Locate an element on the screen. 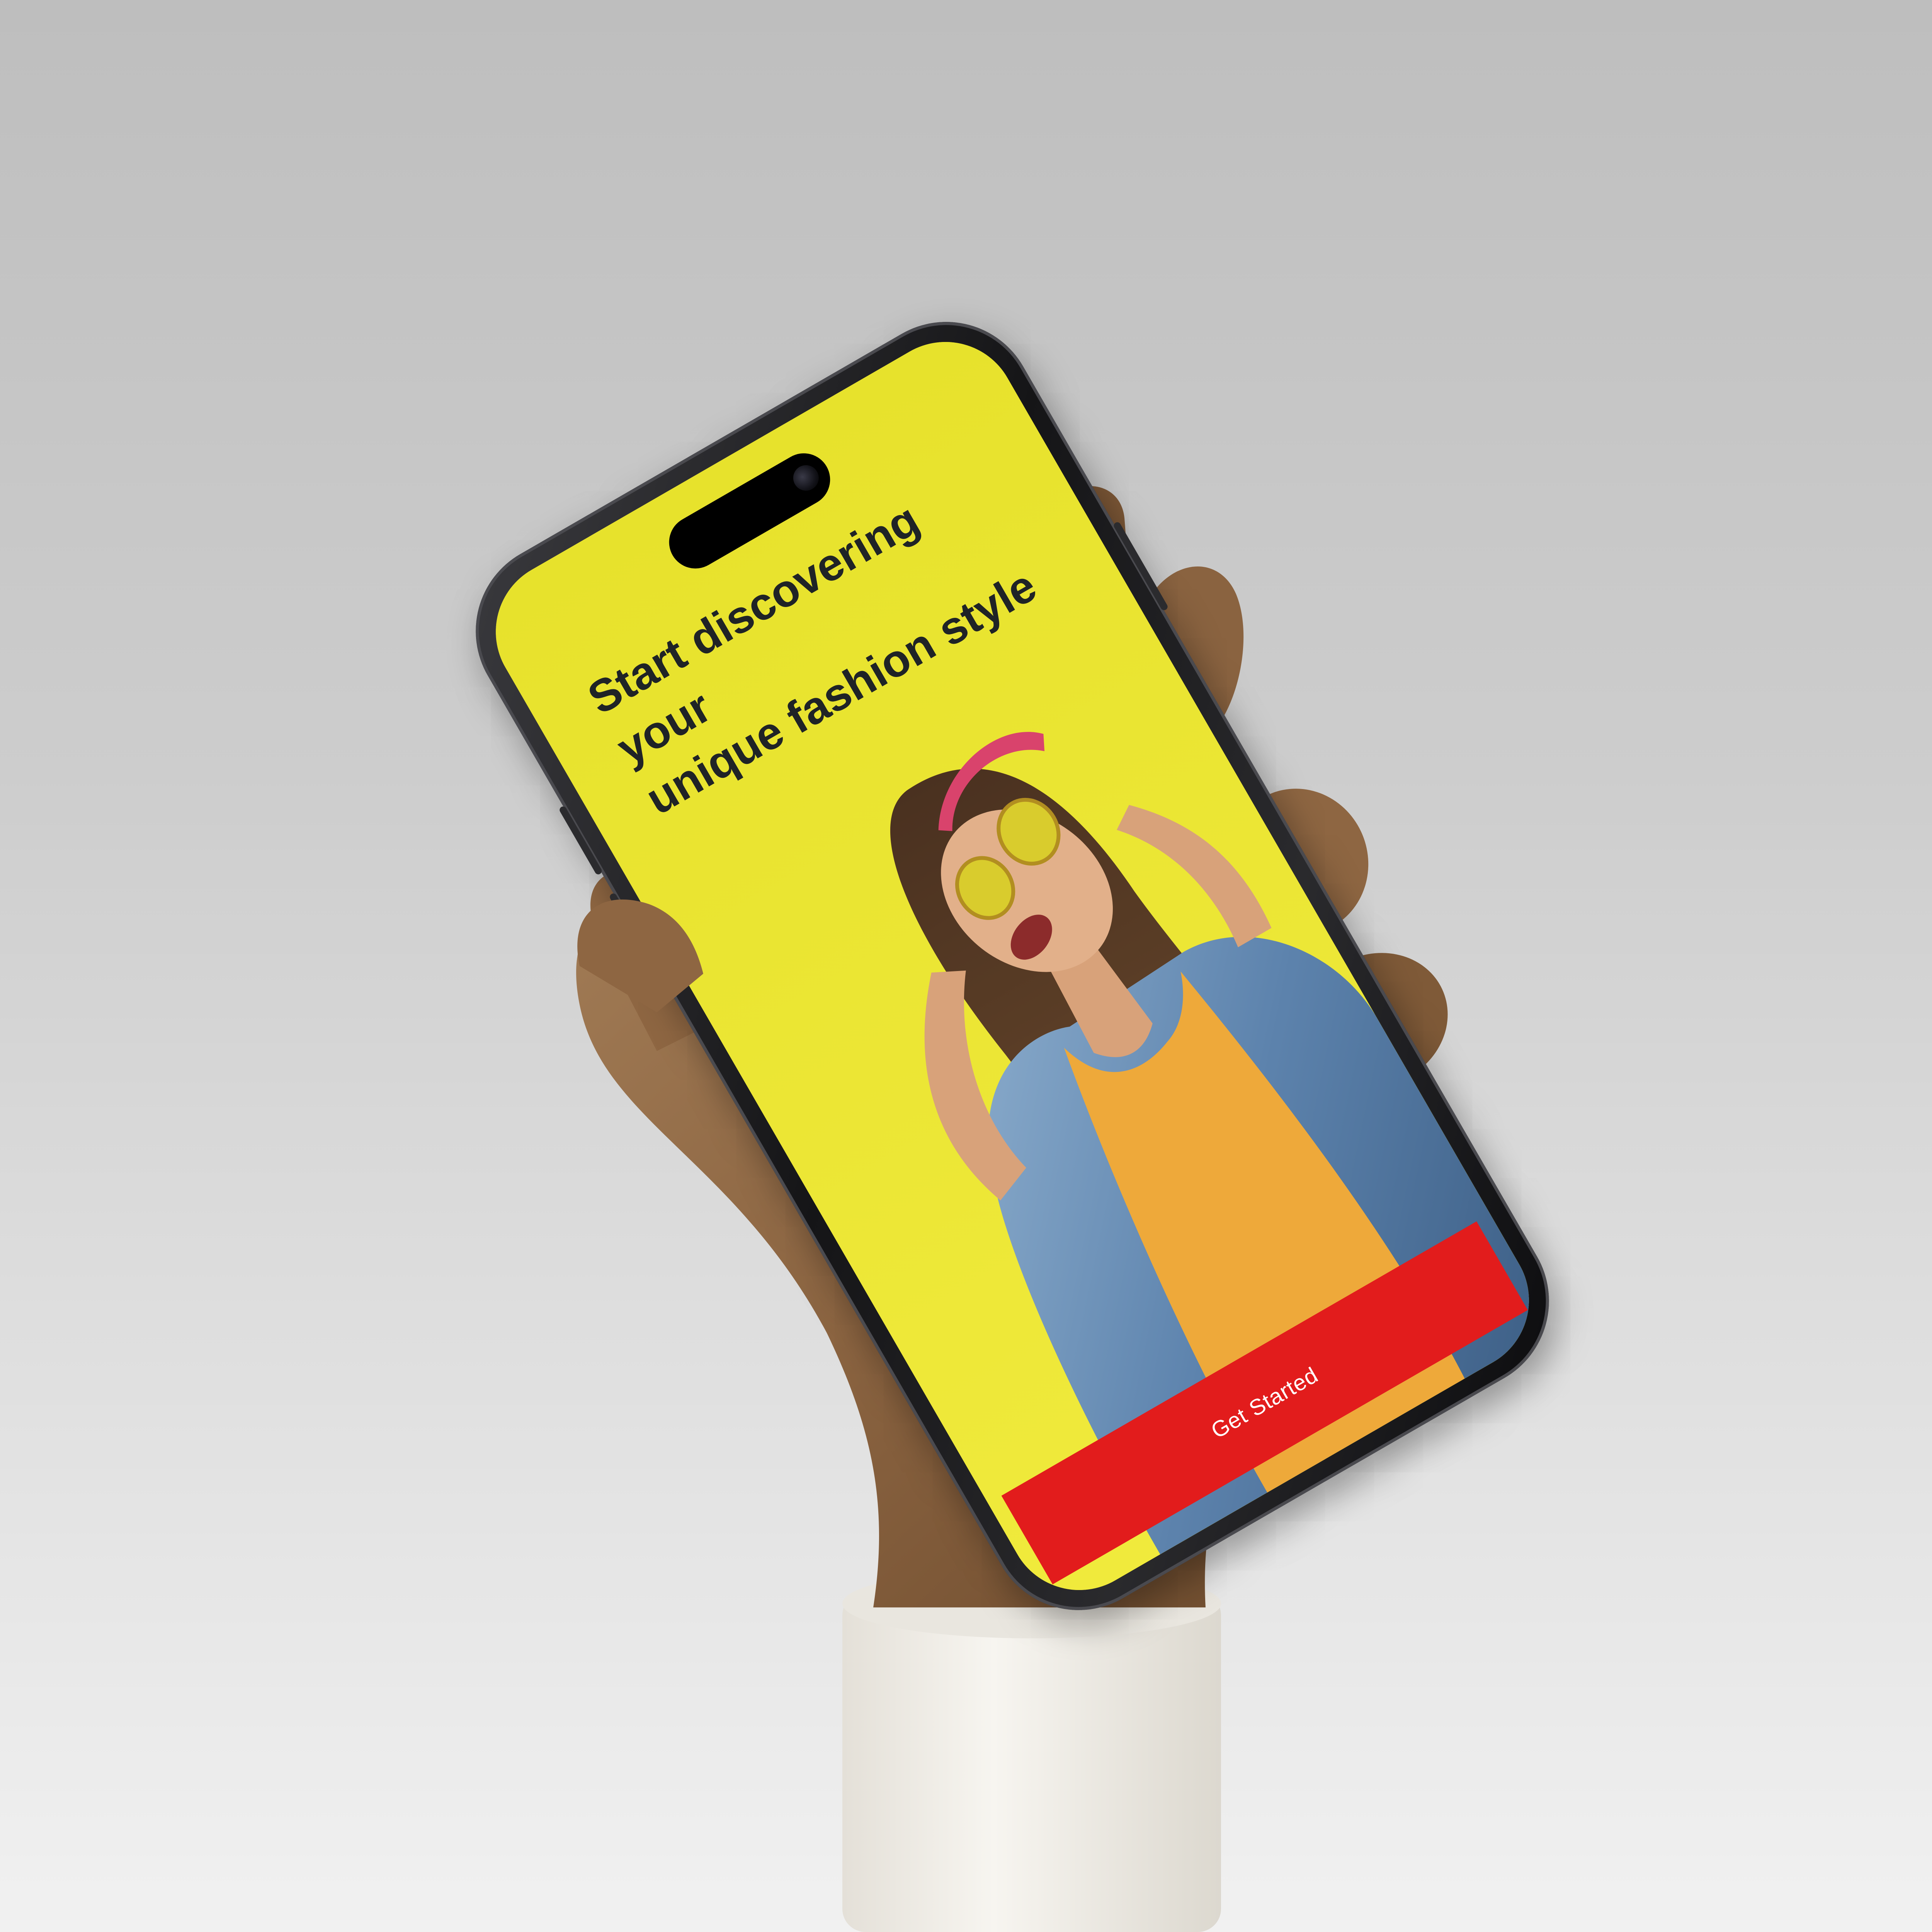 The width and height of the screenshot is (1932, 1932). foreground-fingers is located at coordinates (640, 956).